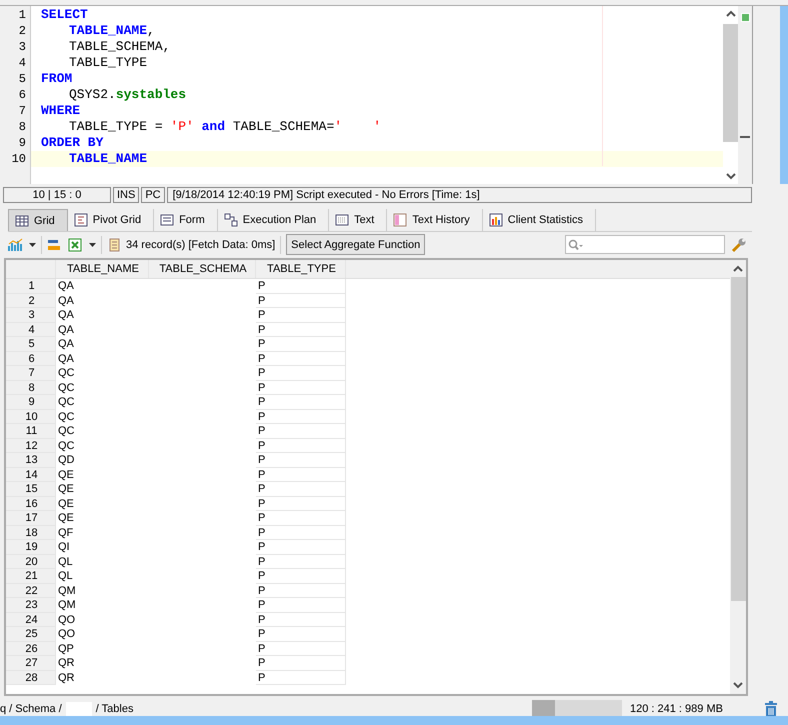 The width and height of the screenshot is (788, 725). I want to click on code-token: ' ', so click(358, 126).